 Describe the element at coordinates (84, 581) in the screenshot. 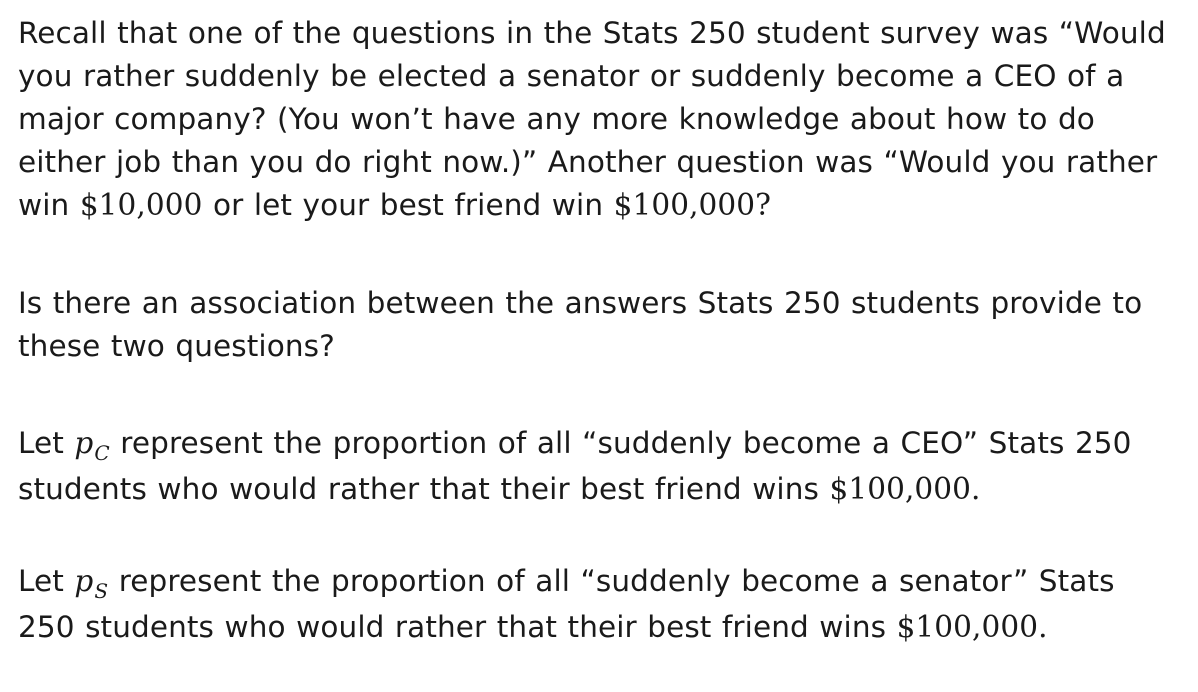

I see `ps-variable: p` at that location.